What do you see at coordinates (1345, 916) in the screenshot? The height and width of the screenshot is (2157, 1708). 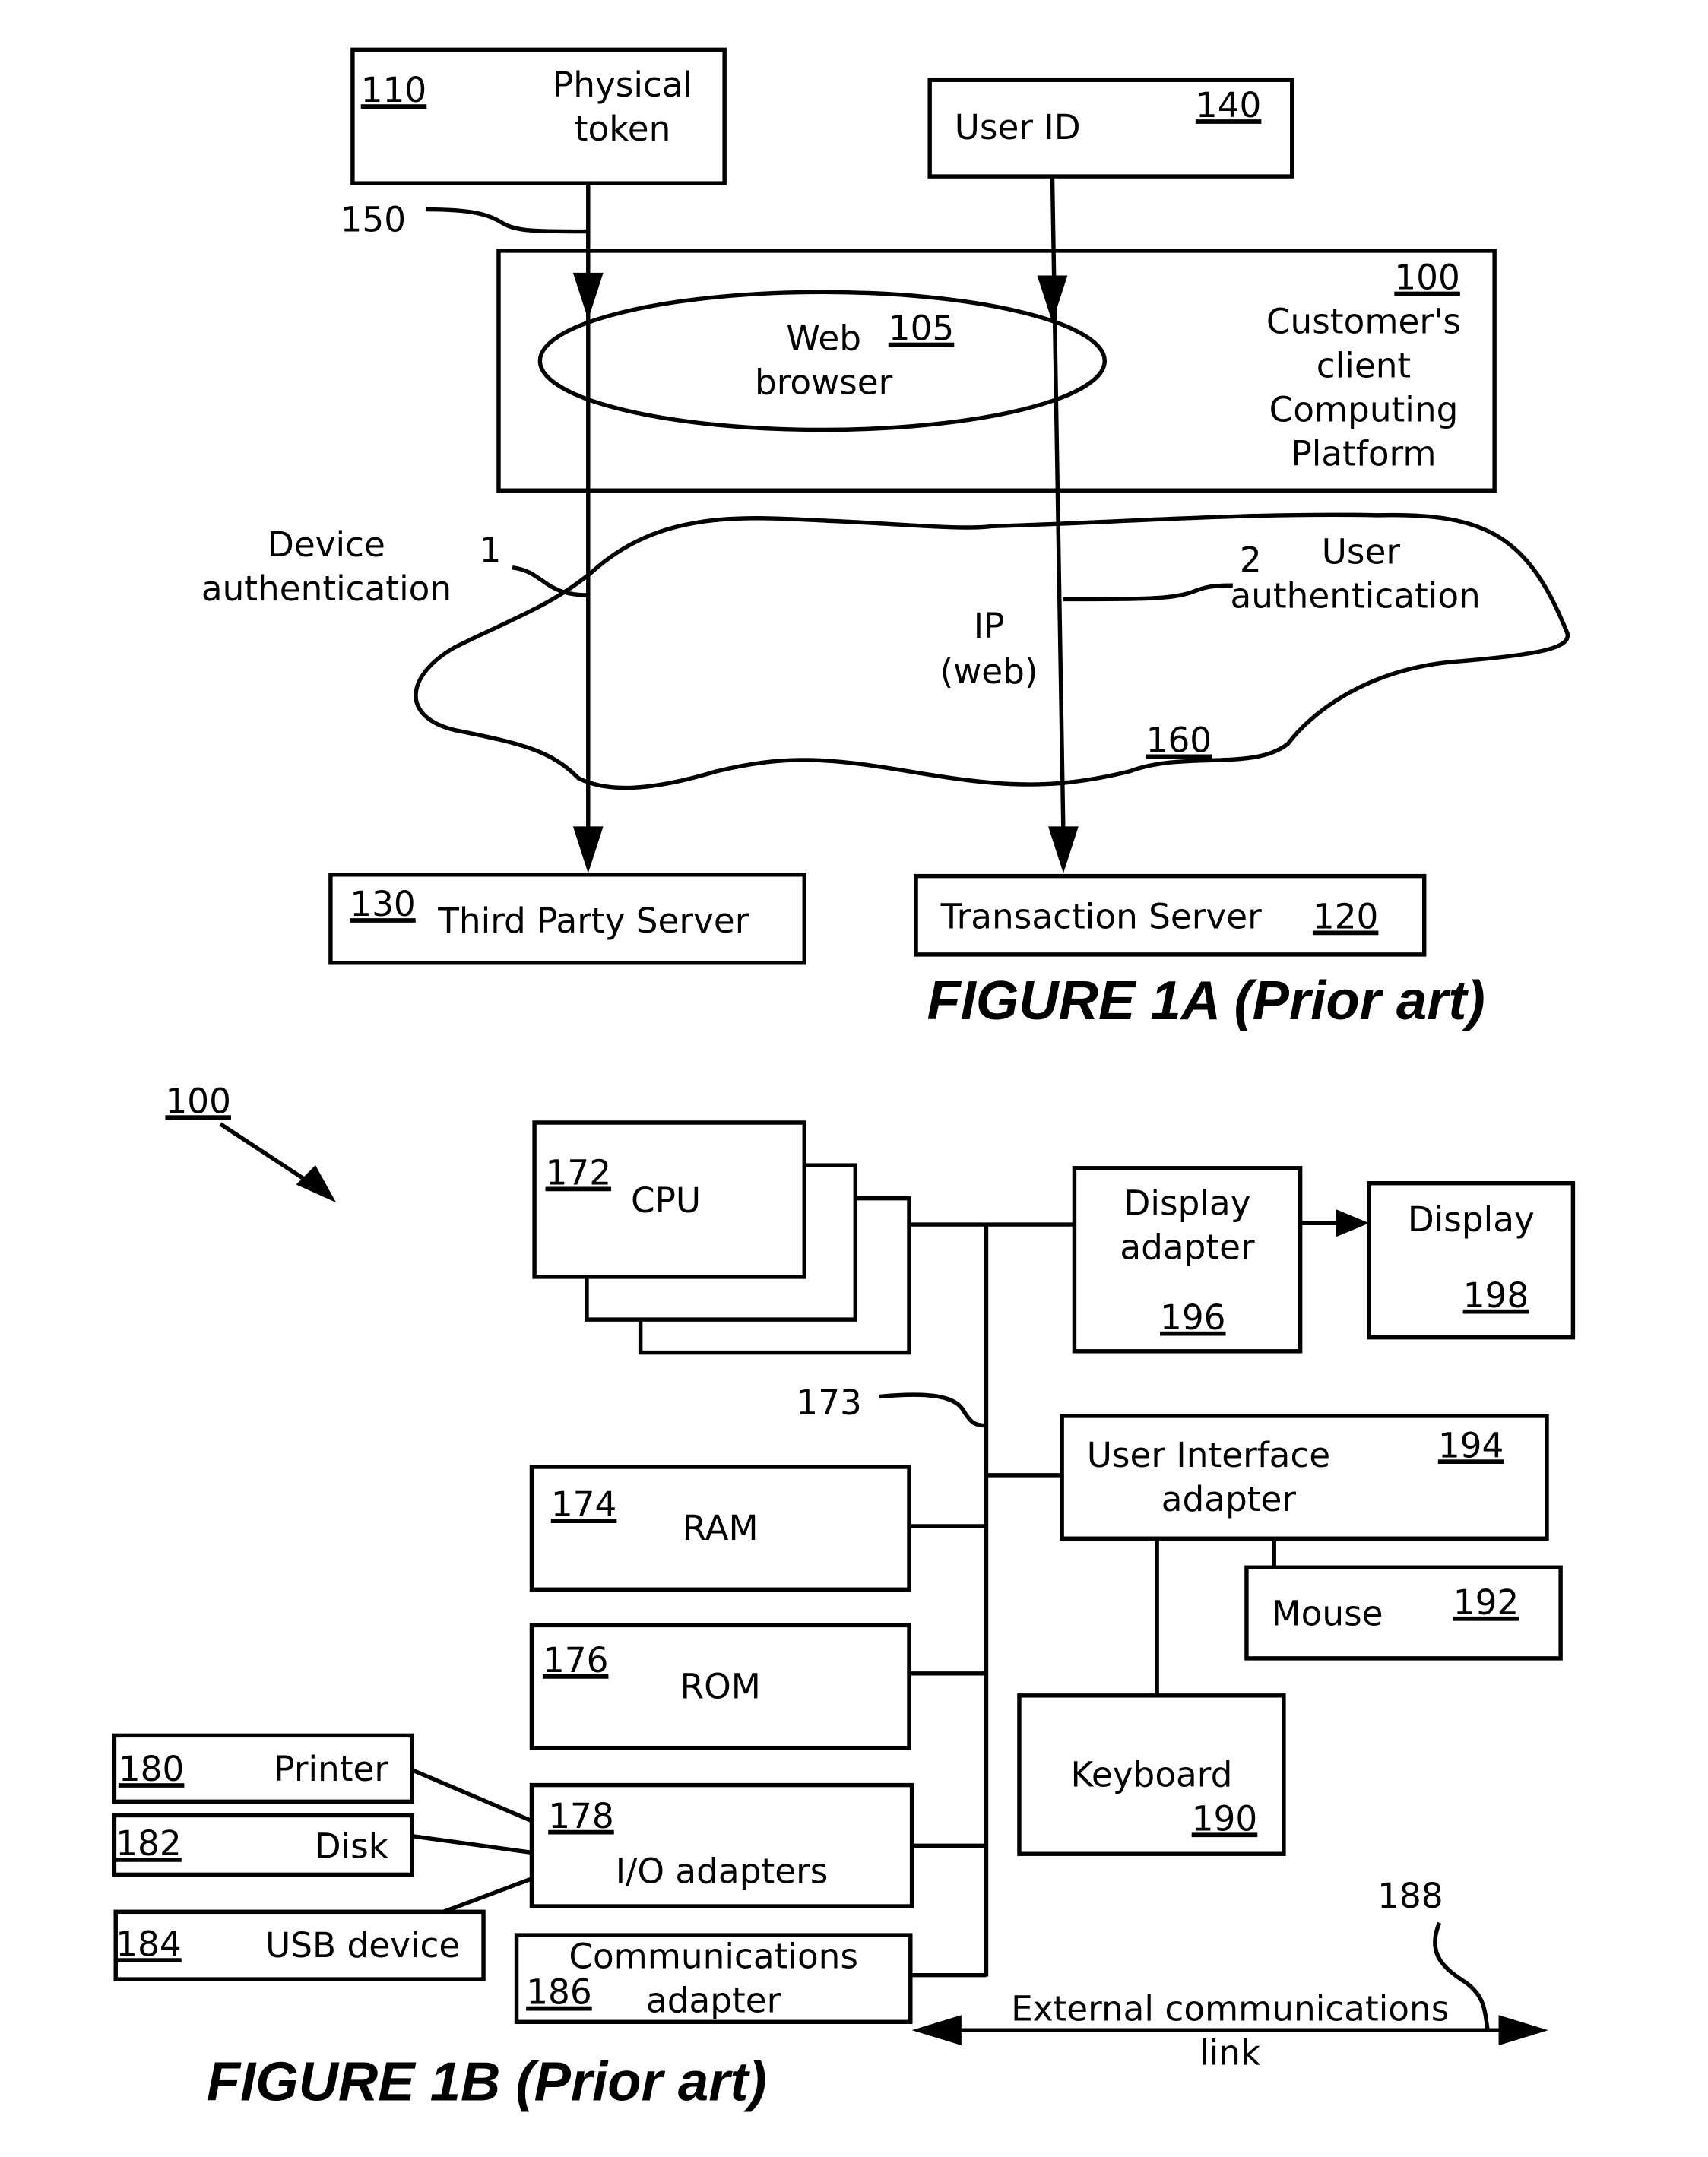 I see `ref-120: 120` at bounding box center [1345, 916].